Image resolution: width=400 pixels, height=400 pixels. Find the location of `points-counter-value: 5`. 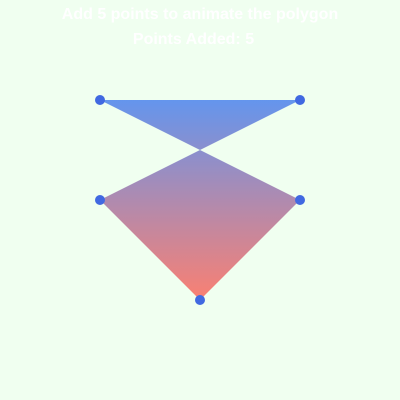

points-counter-value: 5 is located at coordinates (250, 39).